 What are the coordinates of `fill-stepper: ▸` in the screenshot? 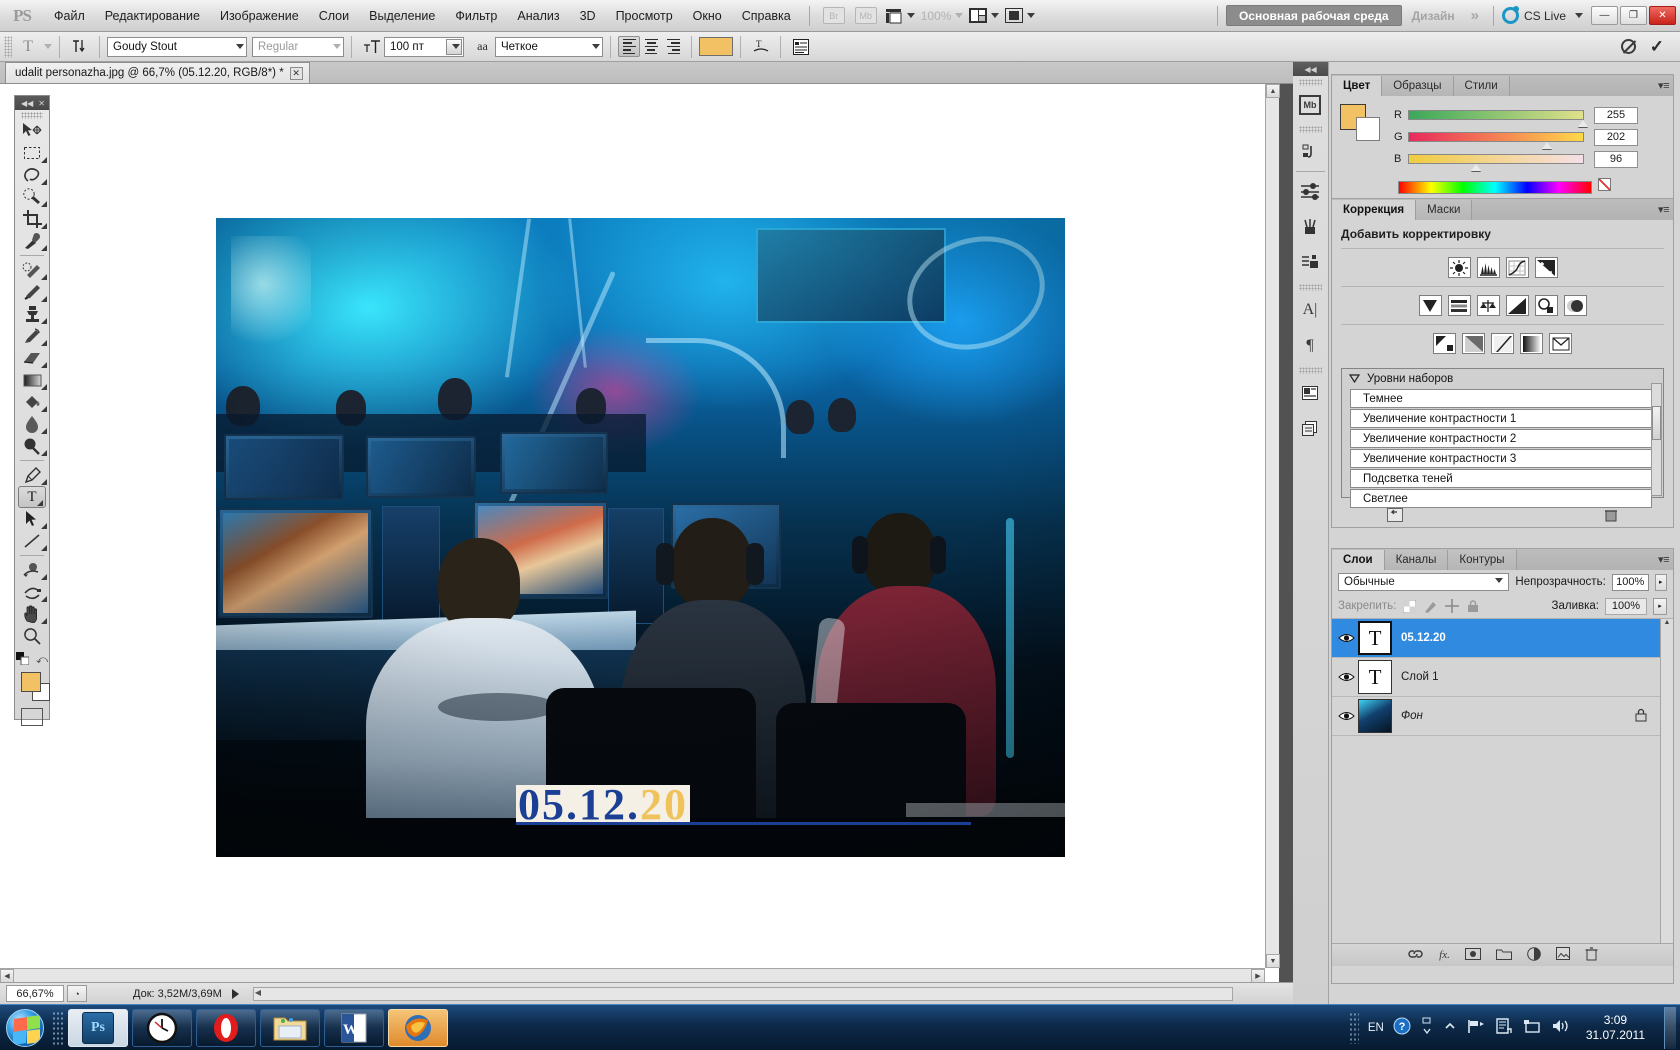 It's located at (1660, 606).